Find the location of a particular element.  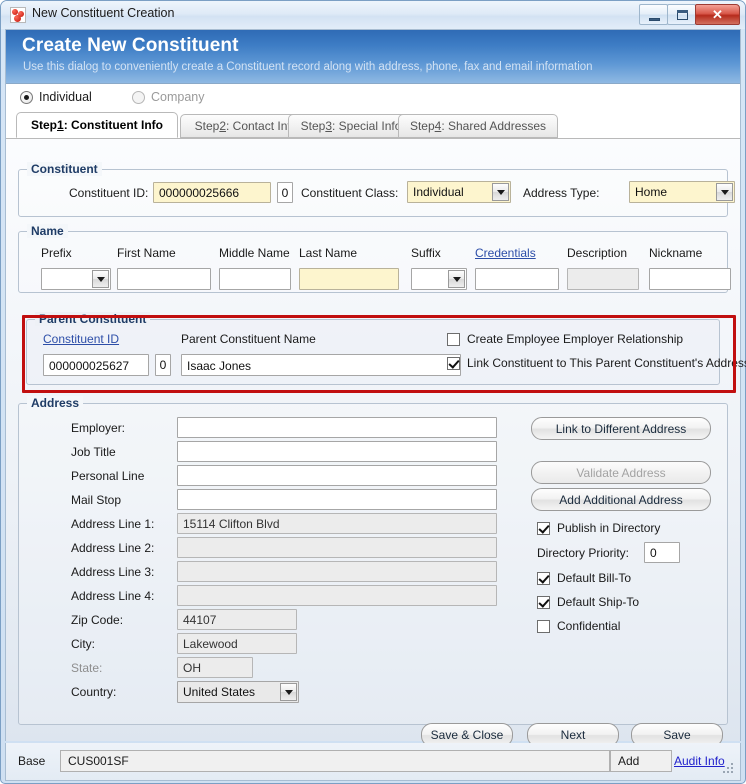

window-controls: ✕ is located at coordinates (689, 14).